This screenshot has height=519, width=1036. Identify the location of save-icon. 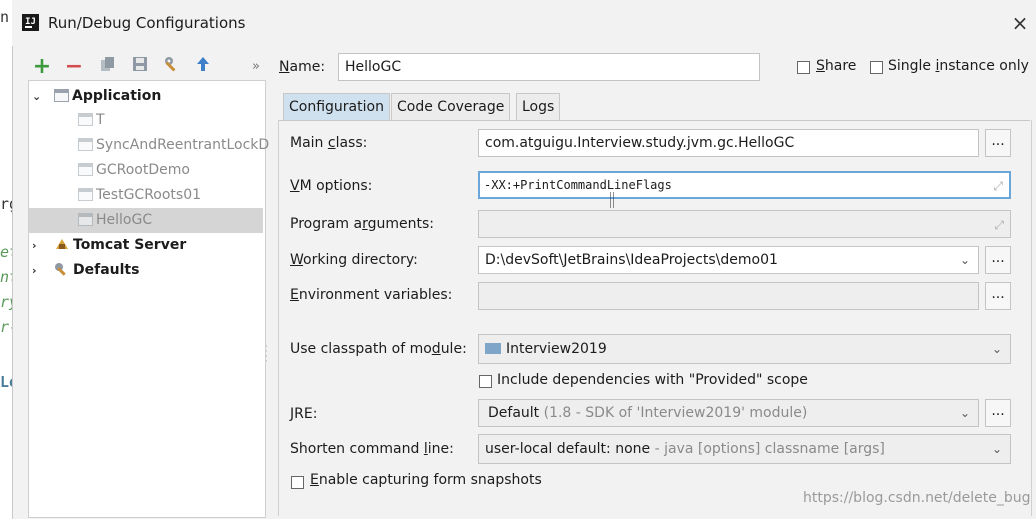
(140, 67).